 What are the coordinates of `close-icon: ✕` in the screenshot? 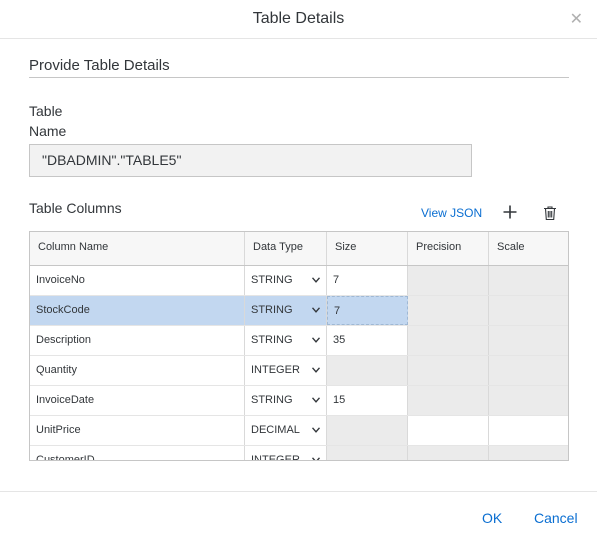 It's located at (576, 19).